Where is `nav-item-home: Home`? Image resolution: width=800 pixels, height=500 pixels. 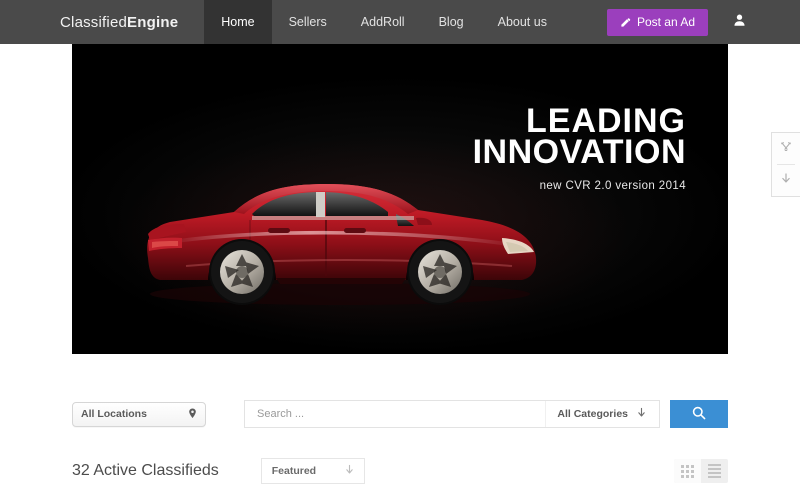
nav-item-home: Home is located at coordinates (238, 22).